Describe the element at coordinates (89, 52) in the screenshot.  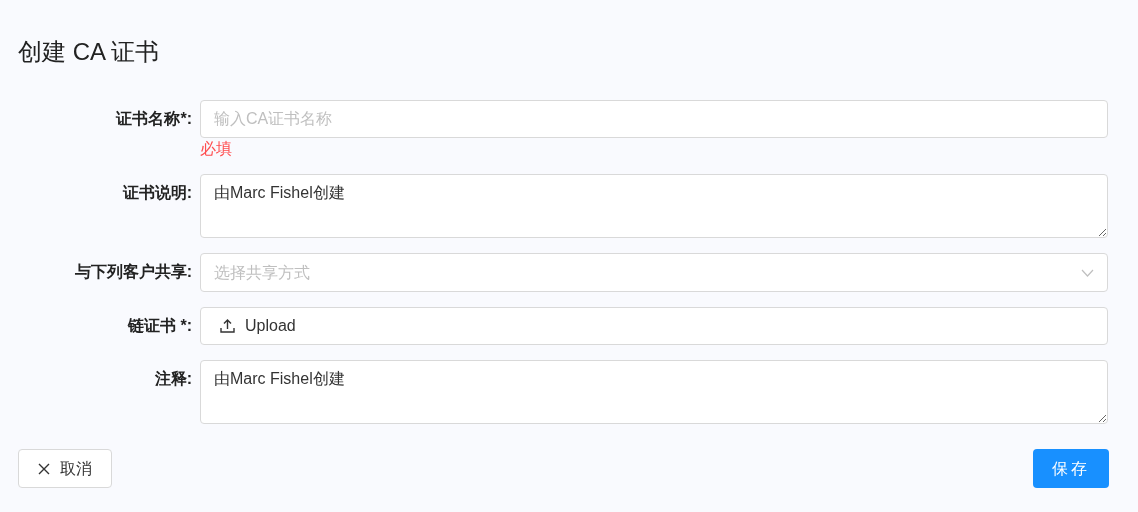
I see `page-title: 创建 CA 证书` at that location.